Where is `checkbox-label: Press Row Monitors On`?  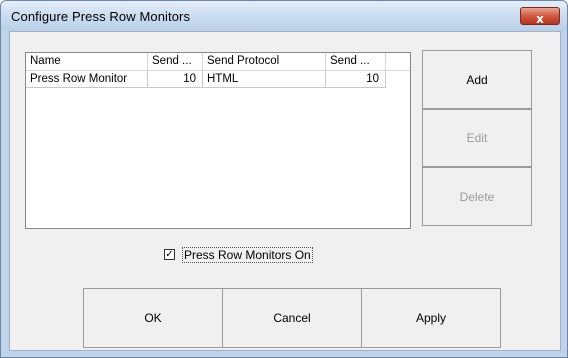
checkbox-label: Press Row Monitors On is located at coordinates (247, 255).